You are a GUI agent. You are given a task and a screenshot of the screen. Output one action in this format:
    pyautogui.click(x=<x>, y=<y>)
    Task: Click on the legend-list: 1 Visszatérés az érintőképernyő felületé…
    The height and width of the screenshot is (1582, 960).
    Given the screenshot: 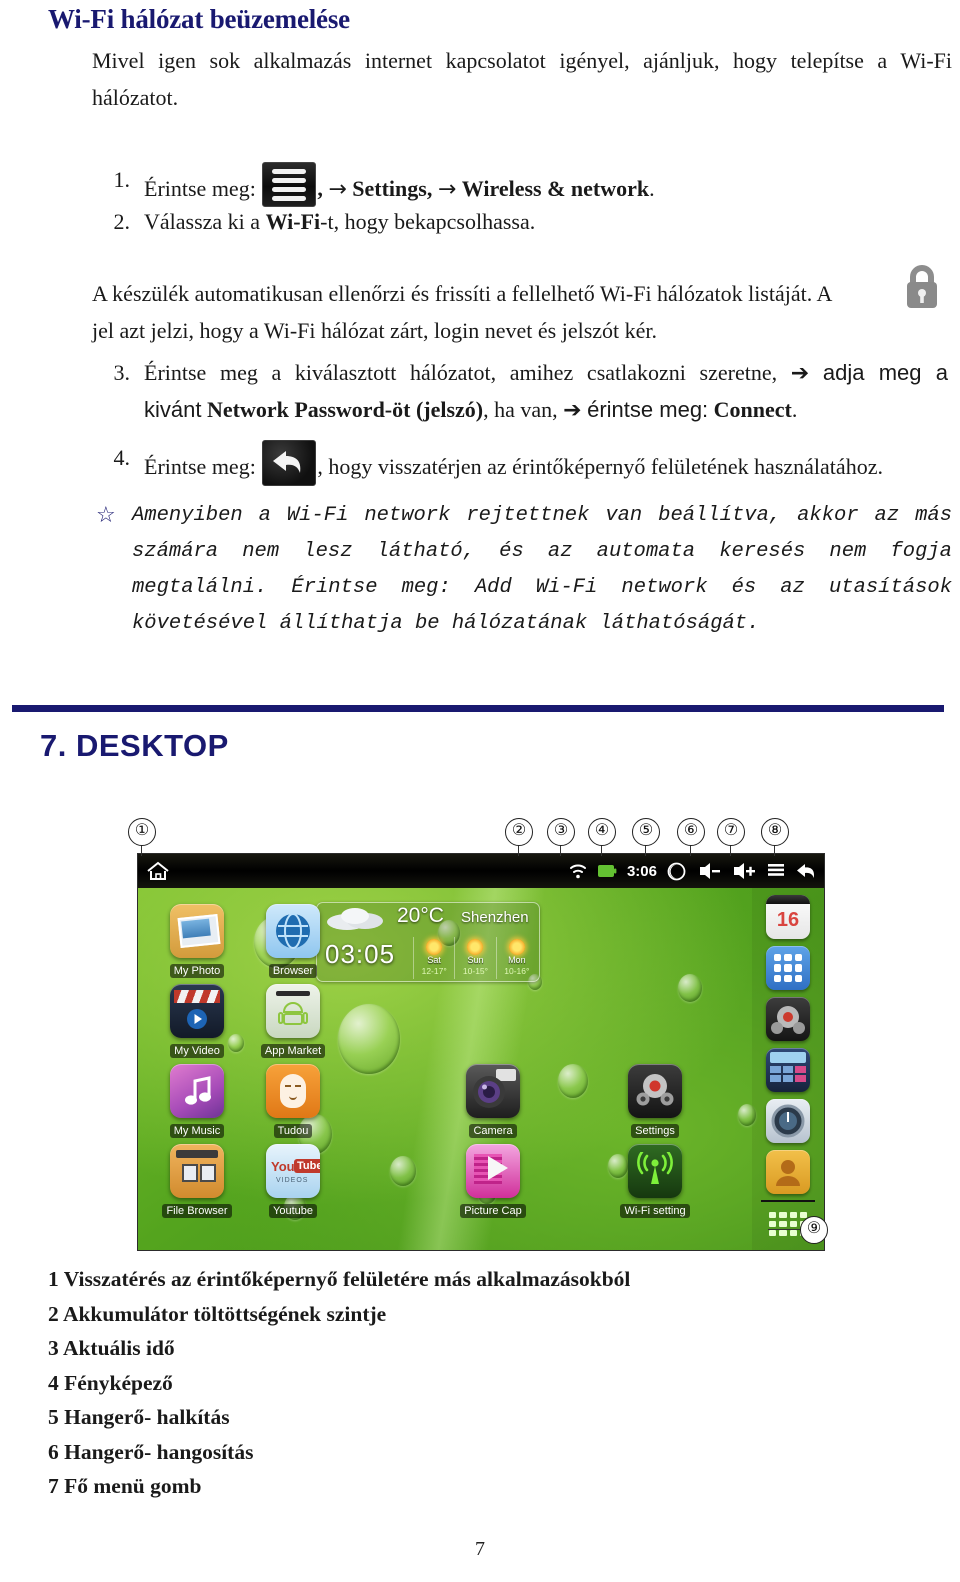 What is the action you would take?
    pyautogui.click(x=339, y=1383)
    